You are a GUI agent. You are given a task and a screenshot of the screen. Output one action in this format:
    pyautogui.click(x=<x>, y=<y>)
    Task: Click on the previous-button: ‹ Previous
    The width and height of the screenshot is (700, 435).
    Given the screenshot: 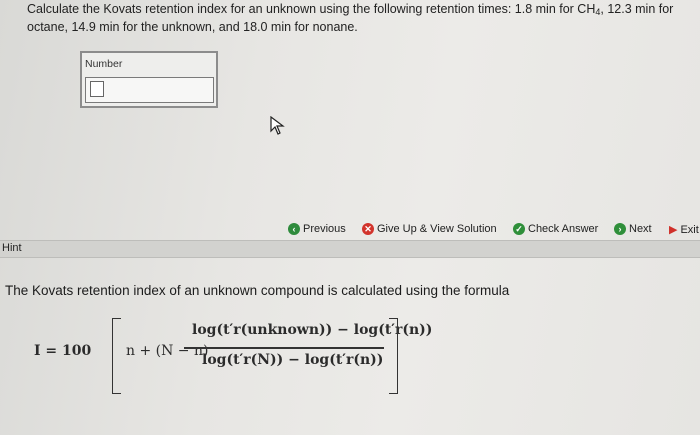 What is the action you would take?
    pyautogui.click(x=317, y=229)
    